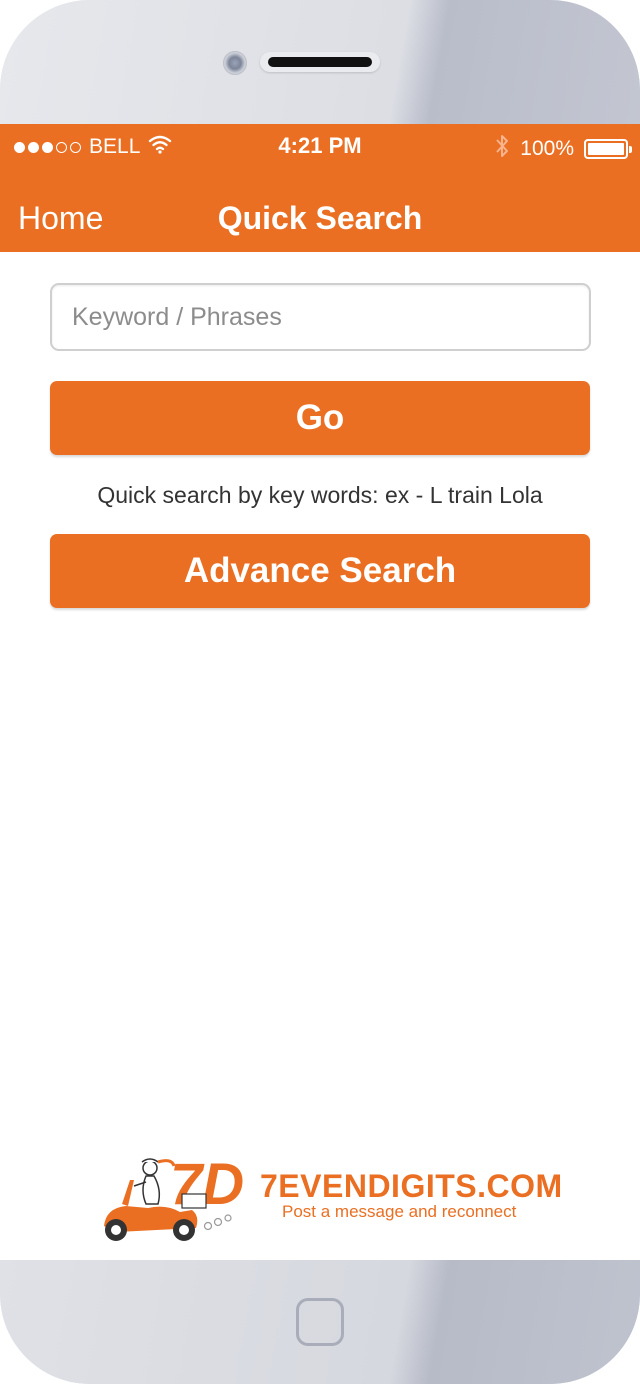 This screenshot has height=1384, width=640. What do you see at coordinates (60, 218) in the screenshot?
I see `home-back-button: Home` at bounding box center [60, 218].